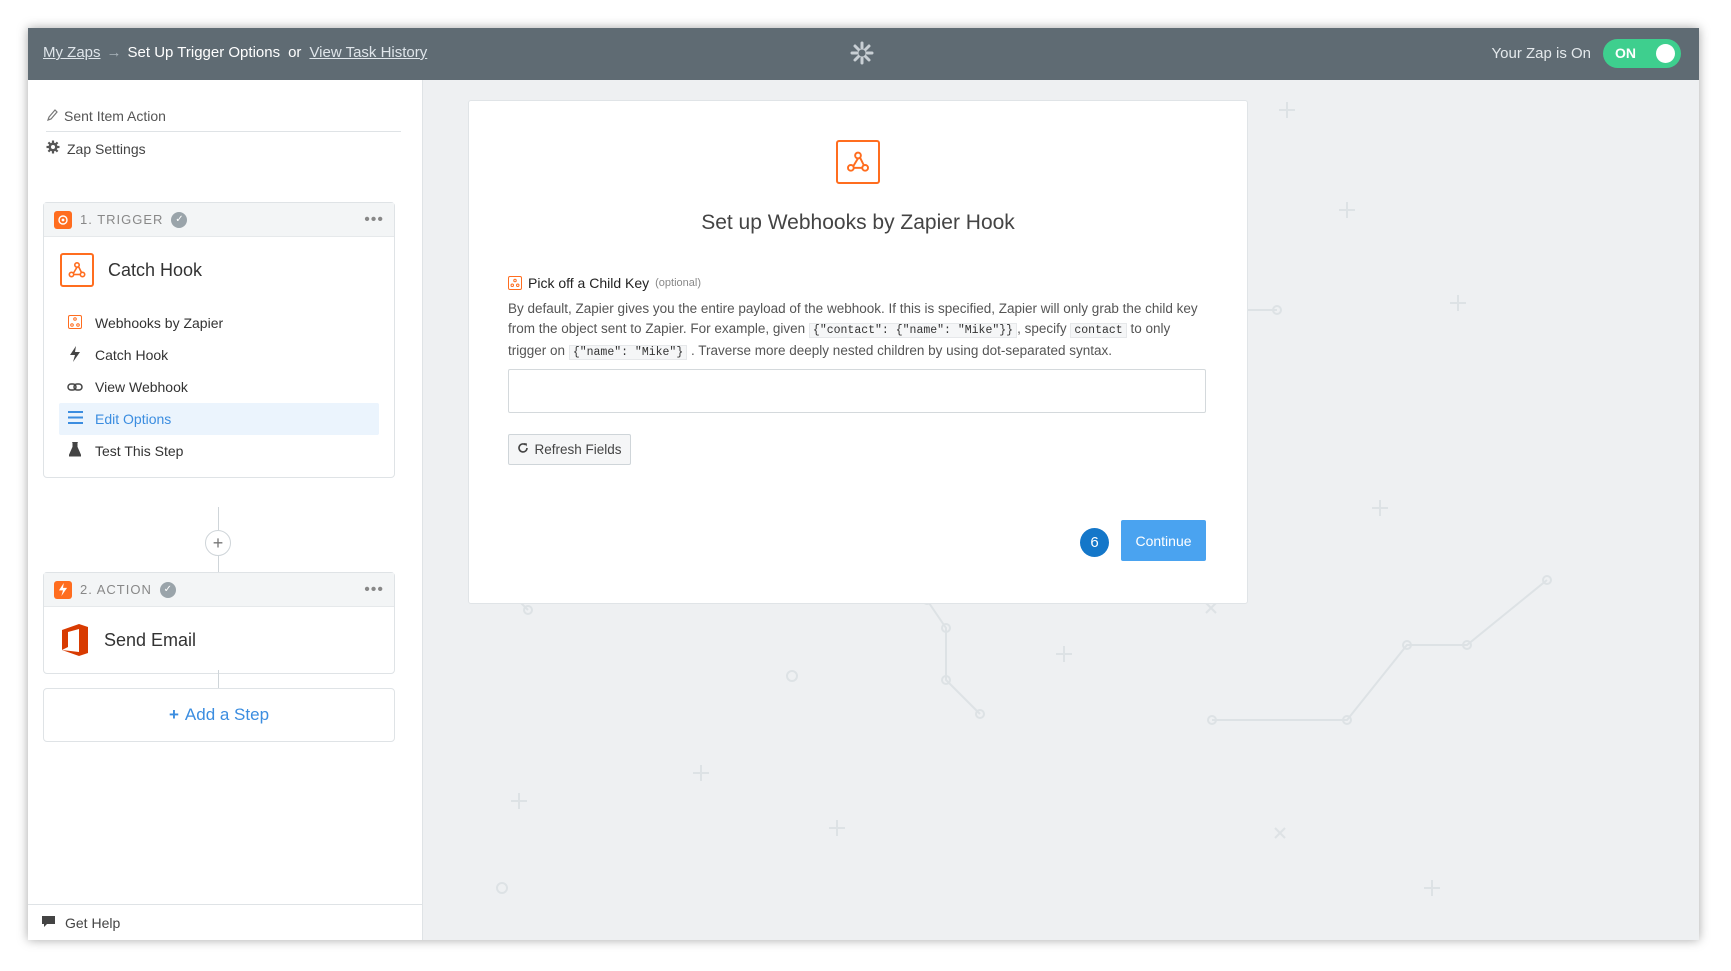 This screenshot has width=1731, height=971. I want to click on office-icon, so click(75, 640).